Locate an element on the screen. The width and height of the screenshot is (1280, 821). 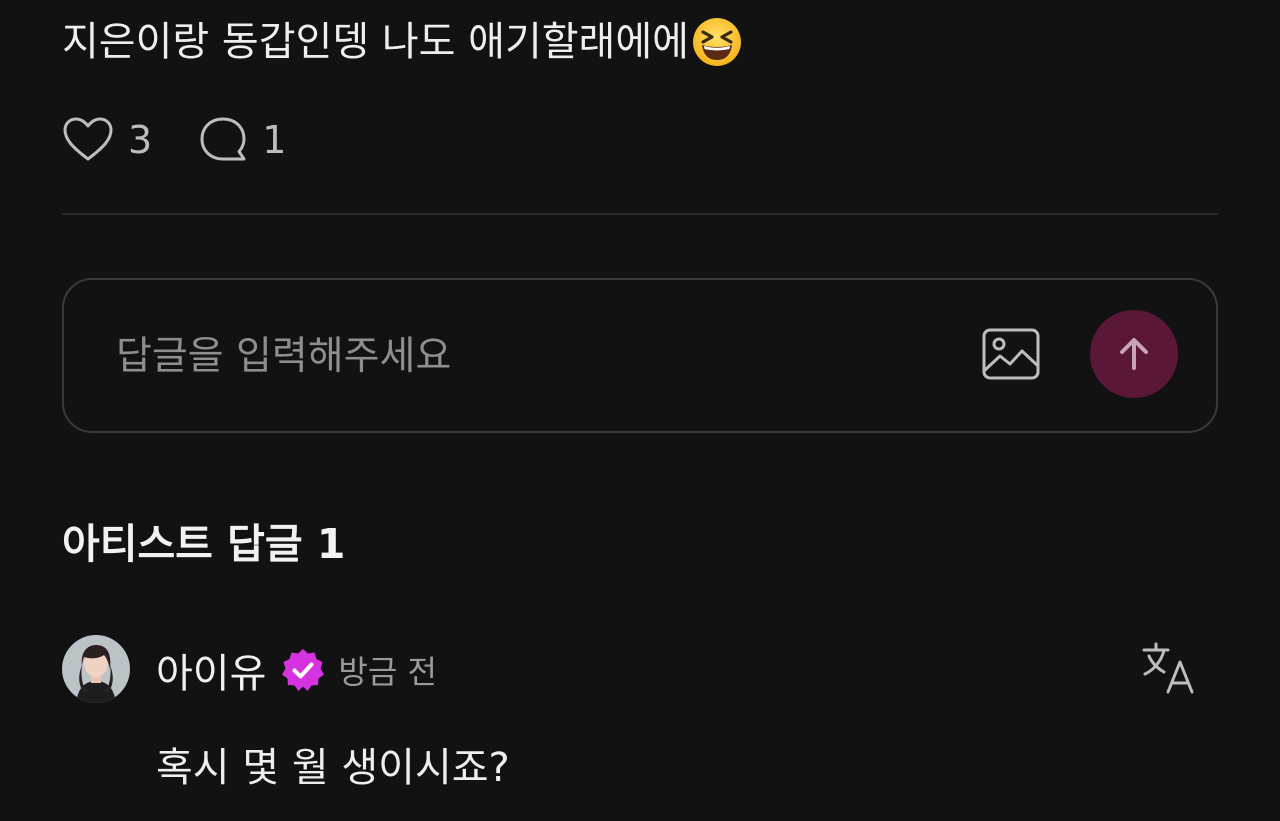
avatar is located at coordinates (96, 669).